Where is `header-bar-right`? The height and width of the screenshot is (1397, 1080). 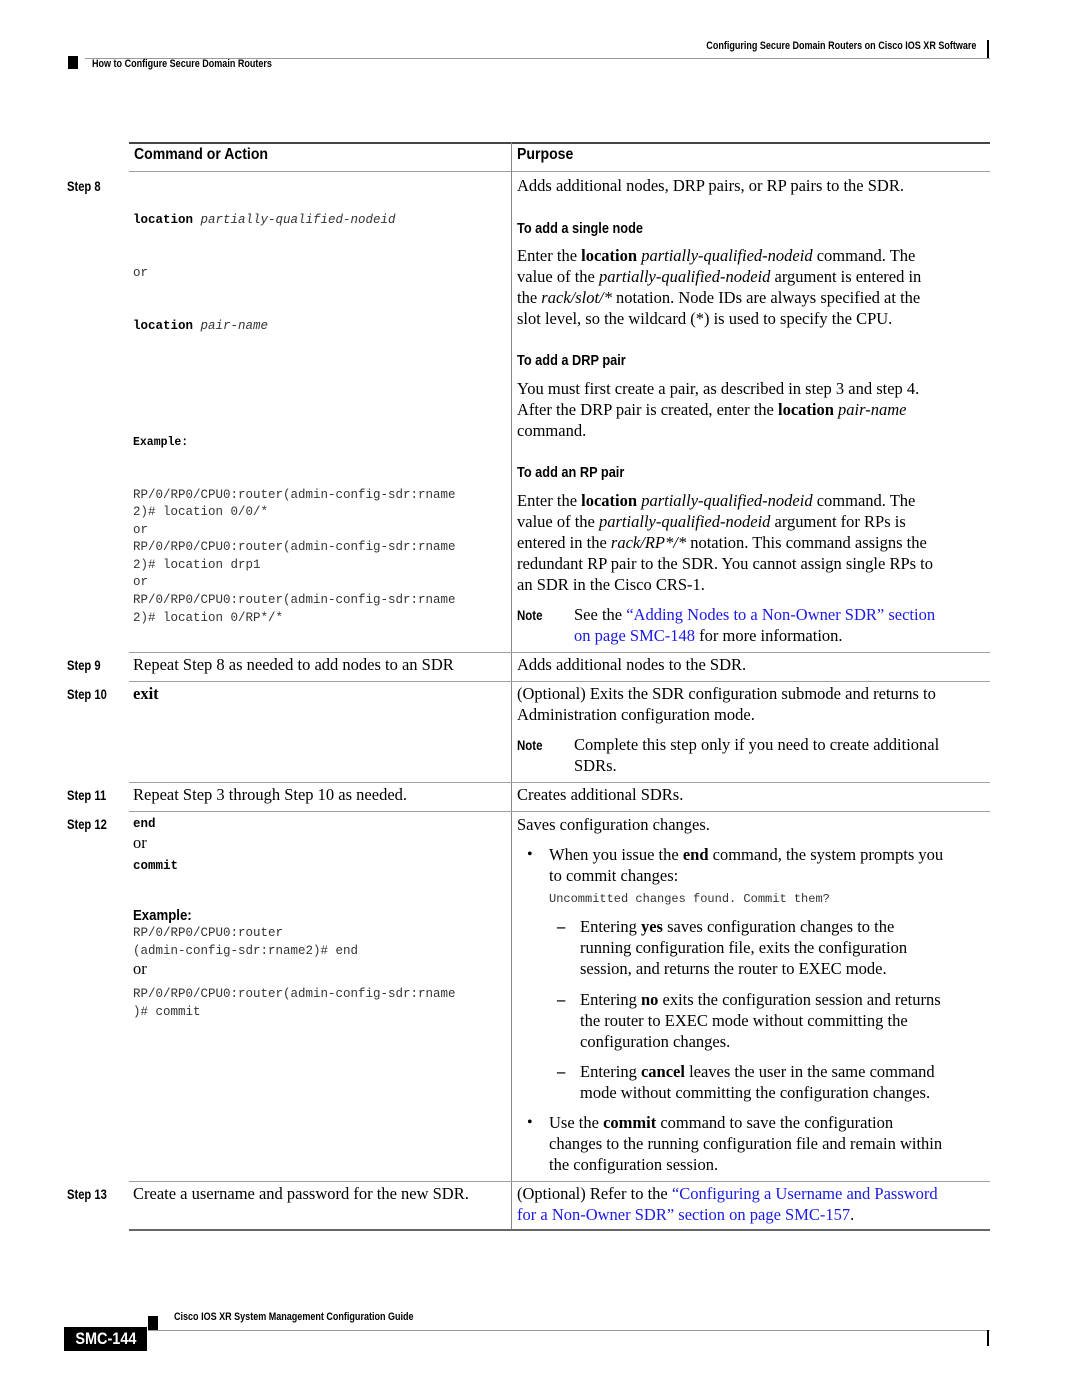 header-bar-right is located at coordinates (988, 49).